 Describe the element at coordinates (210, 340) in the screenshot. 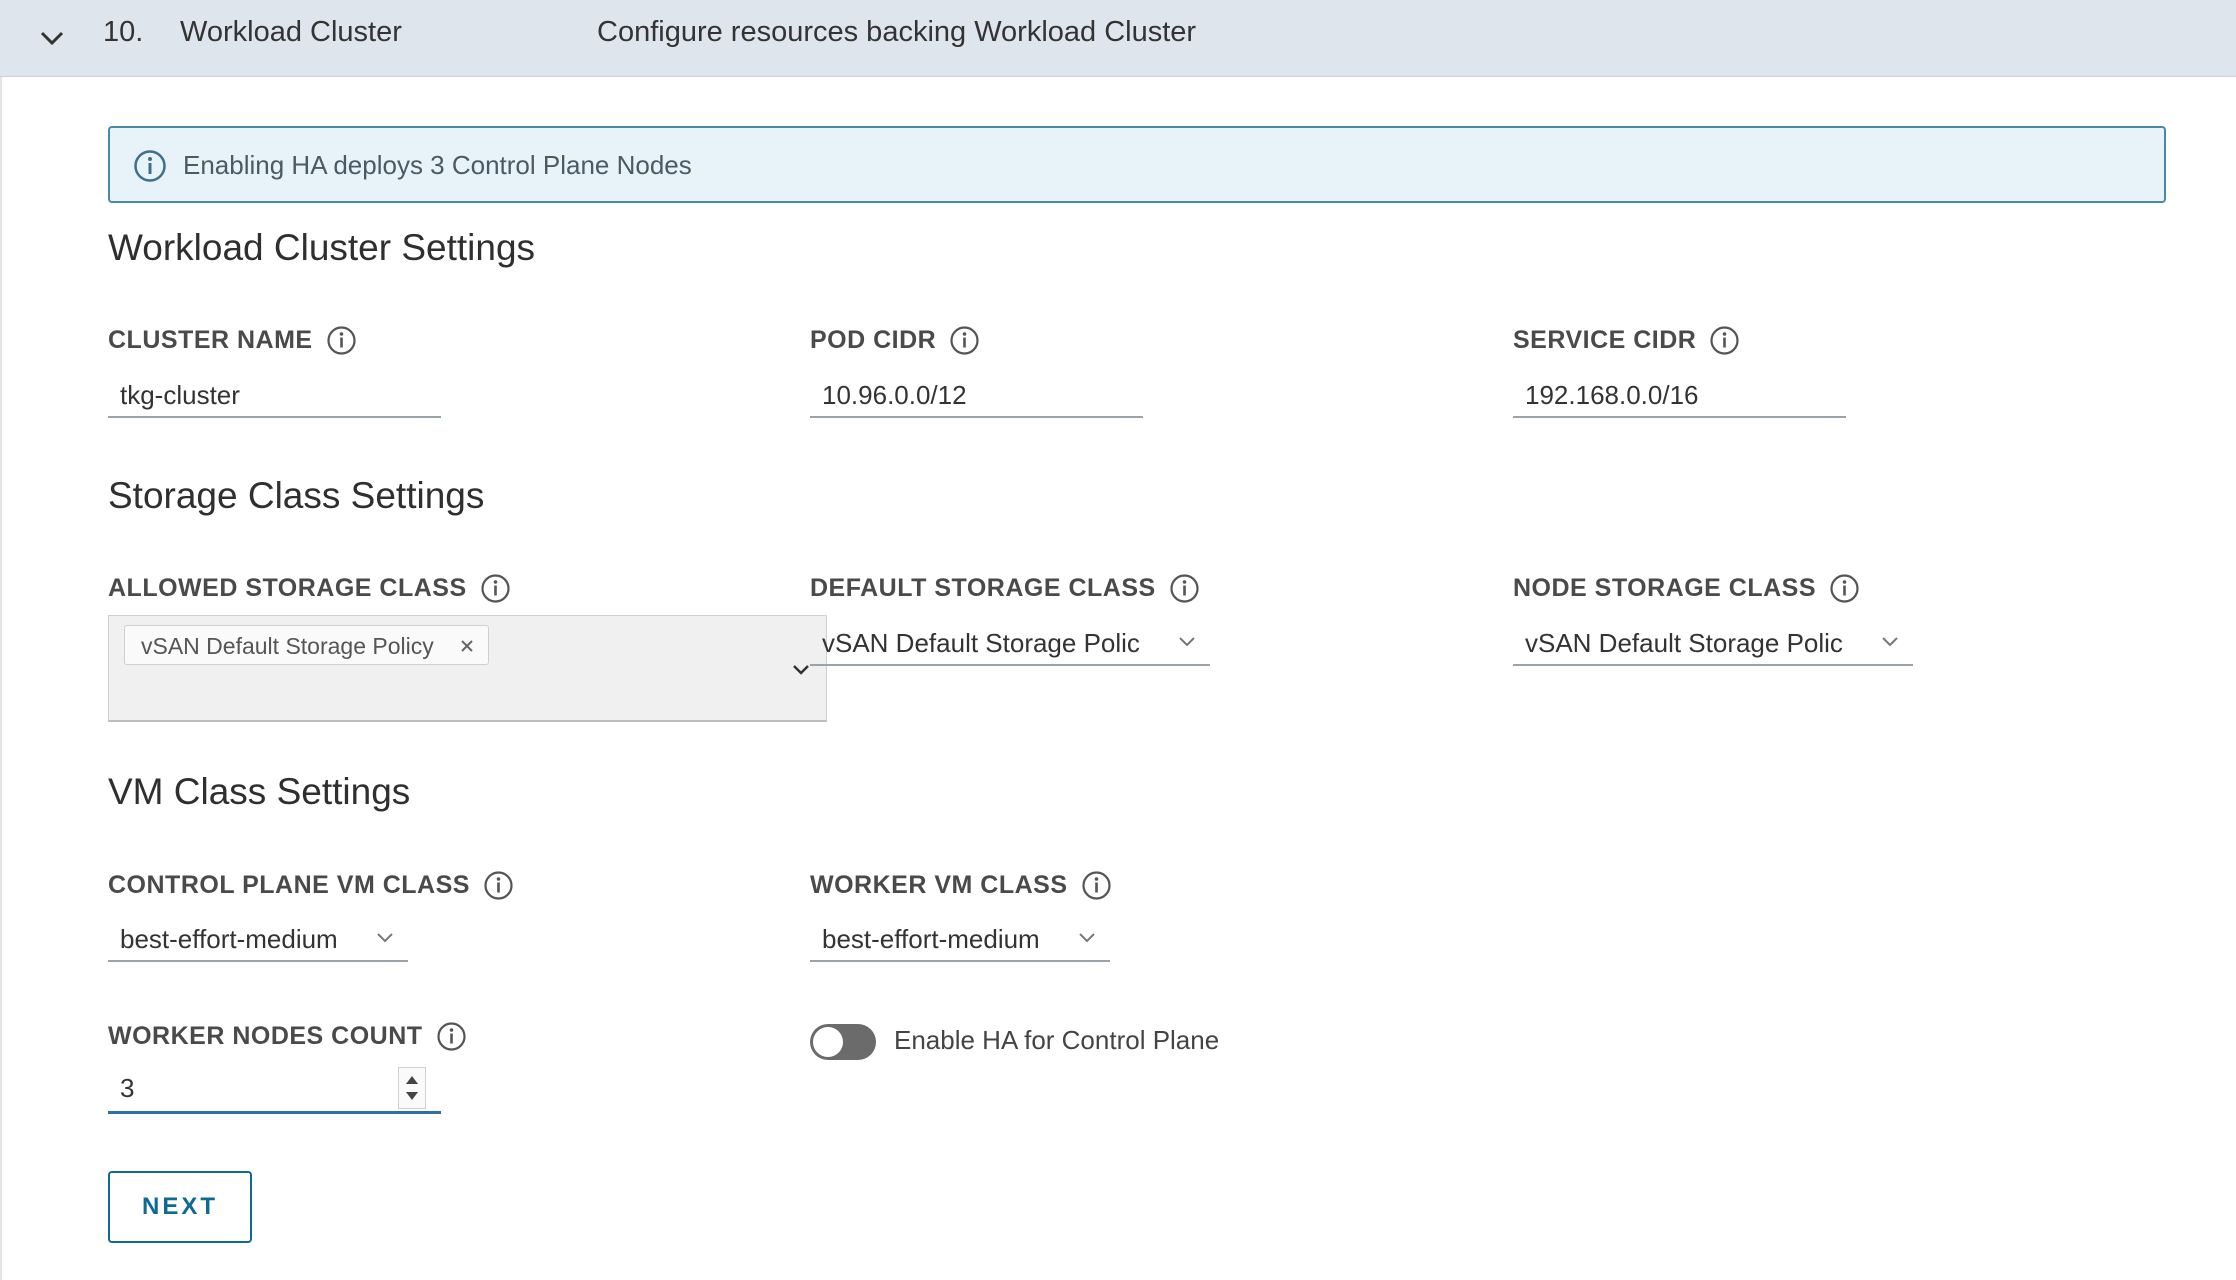

I see `cluster-name-label-text: CLUSTER NAME` at that location.